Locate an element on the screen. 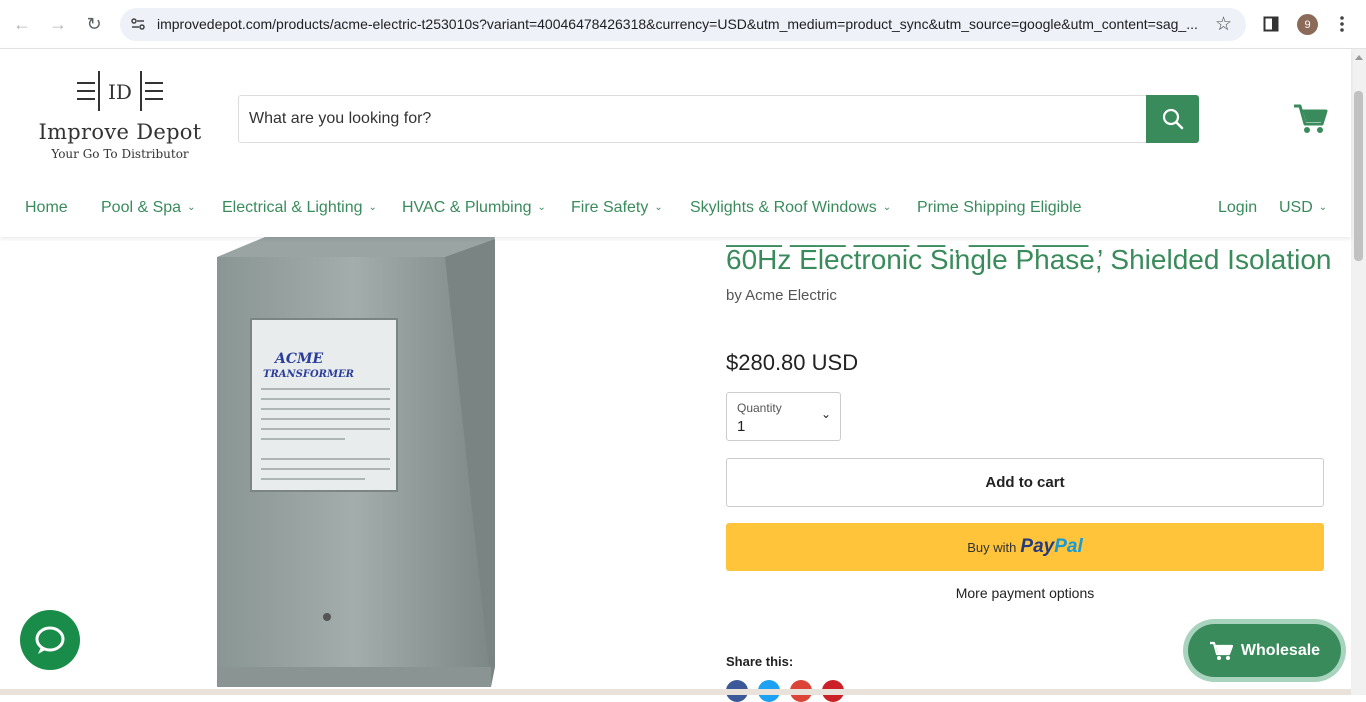 This screenshot has height=702, width=1366. logo-mark-icon: ID is located at coordinates (120, 91).